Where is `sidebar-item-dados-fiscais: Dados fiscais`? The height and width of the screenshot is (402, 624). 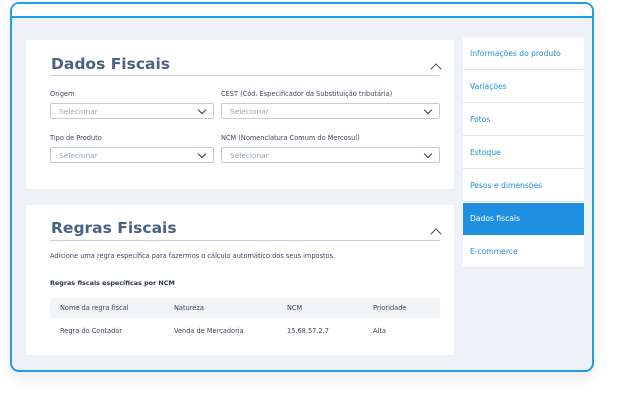
sidebar-item-dados-fiscais: Dados fiscais is located at coordinates (523, 219).